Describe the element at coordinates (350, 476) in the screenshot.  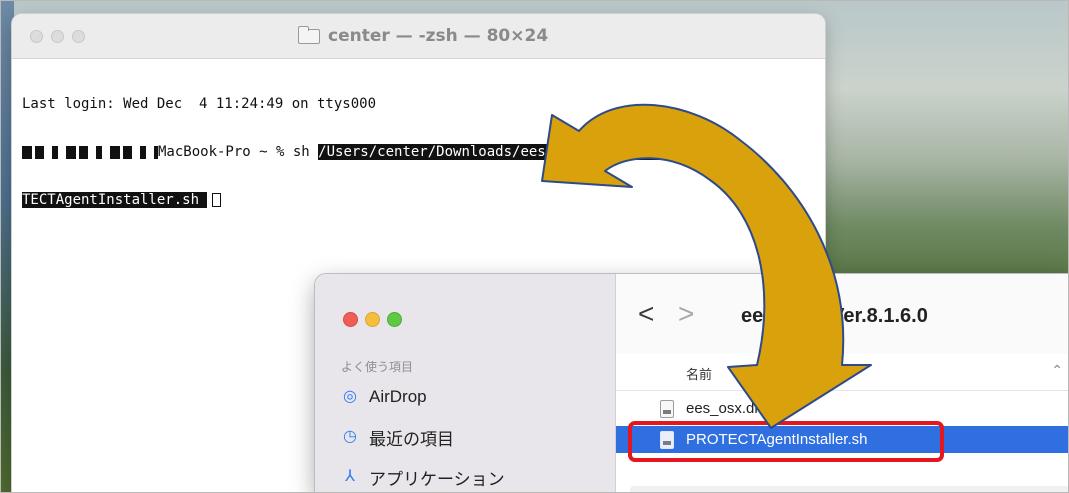
I see `applications-icon: ⅄` at that location.